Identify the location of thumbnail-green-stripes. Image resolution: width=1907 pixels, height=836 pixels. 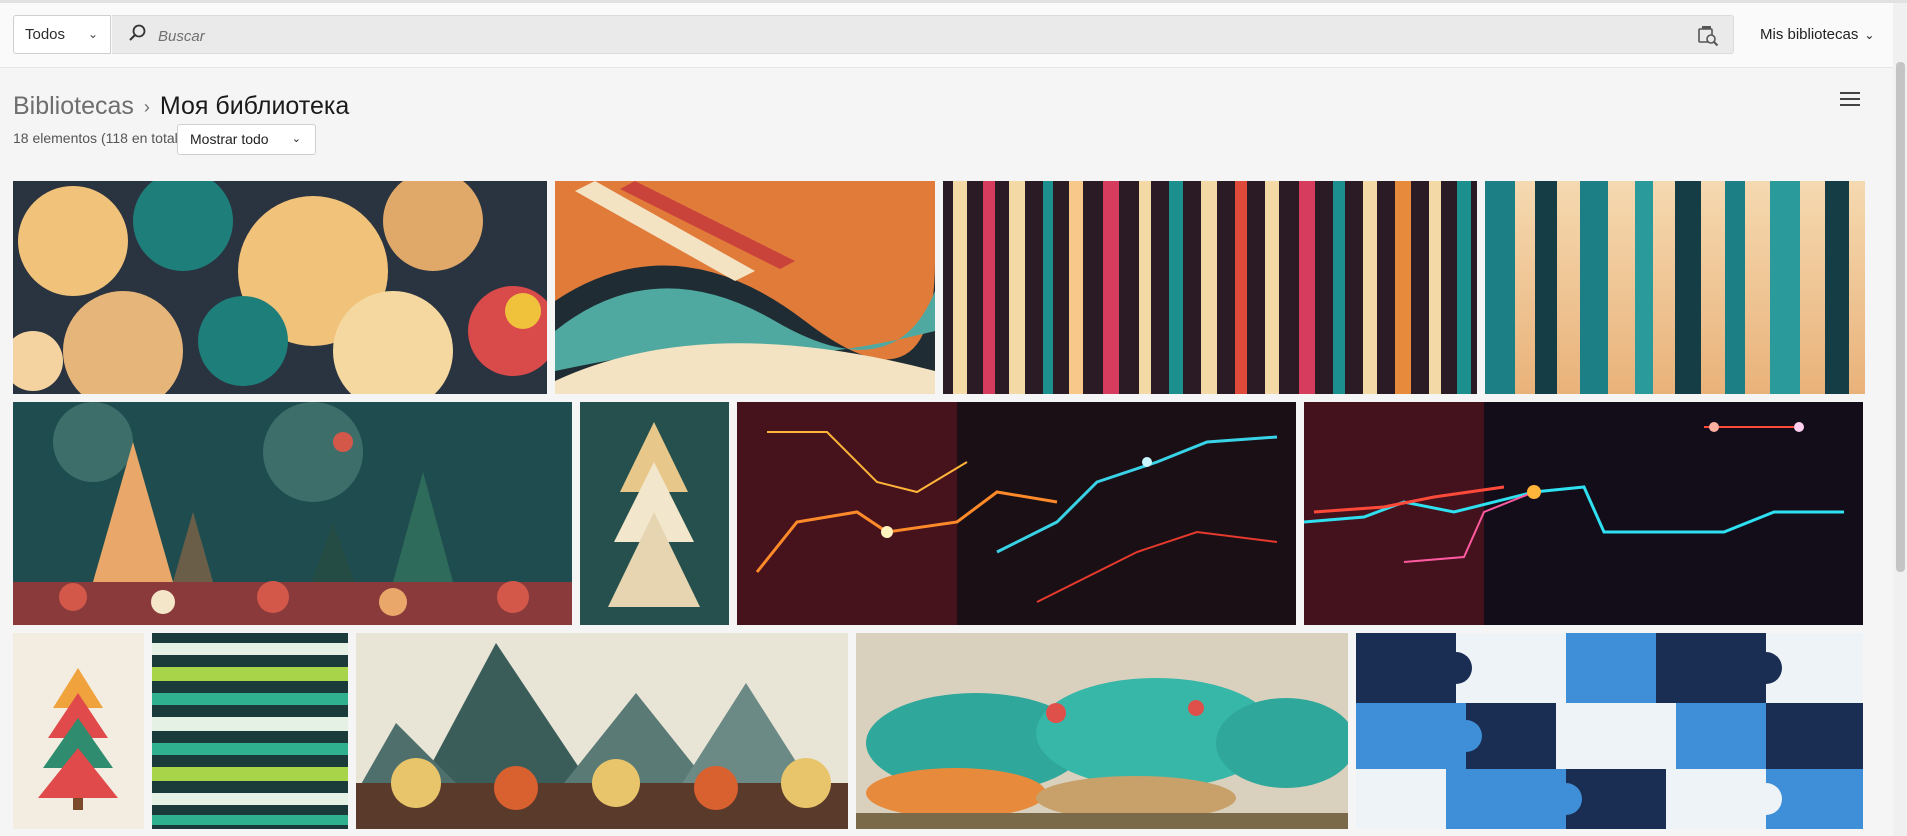
(250, 731).